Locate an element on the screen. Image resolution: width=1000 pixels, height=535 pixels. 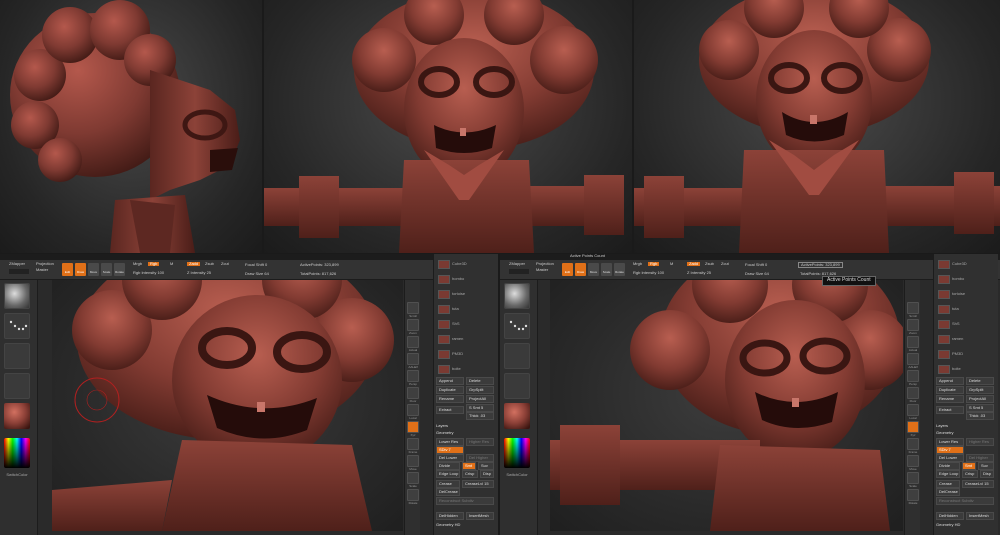
local-button is located at coordinates (913, 410).